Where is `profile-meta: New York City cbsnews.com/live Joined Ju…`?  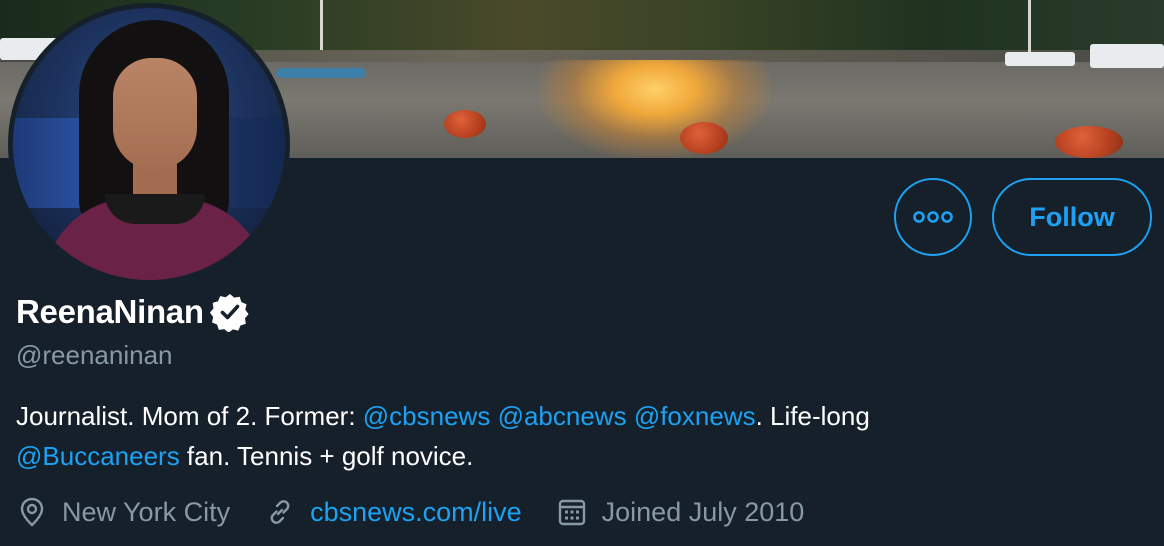 profile-meta: New York City cbsnews.com/live Joined Ju… is located at coordinates (427, 512).